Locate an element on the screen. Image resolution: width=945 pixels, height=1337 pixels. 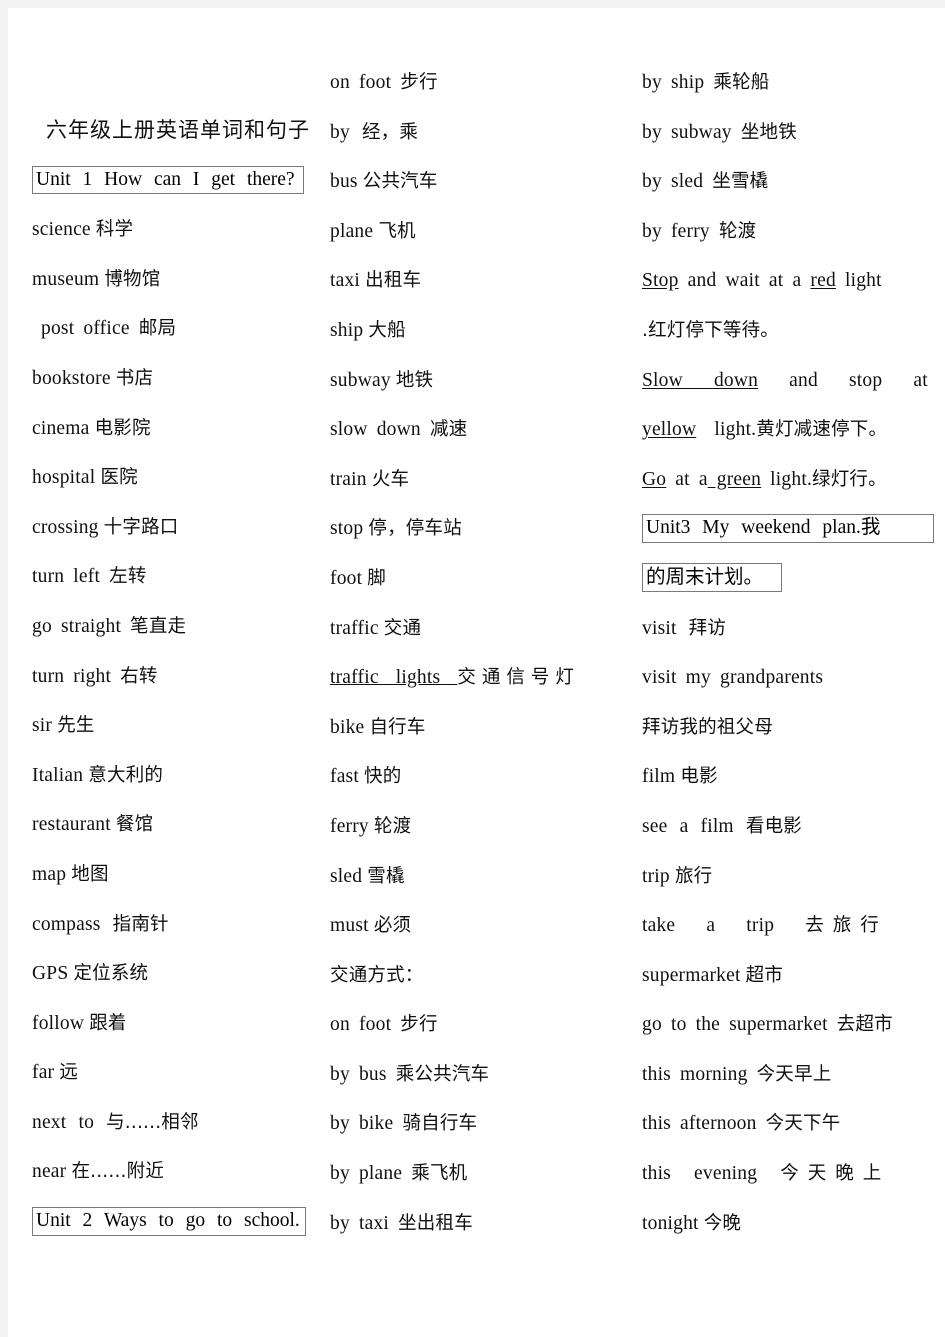
vocab-en: traffic lights is located at coordinates (385, 678).